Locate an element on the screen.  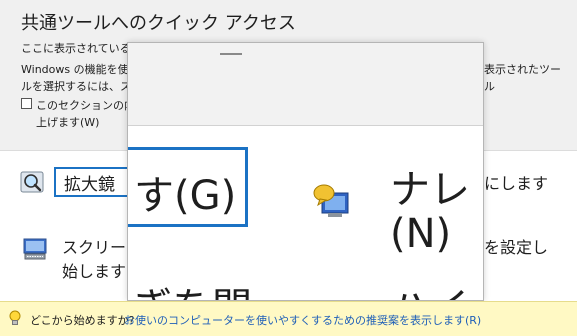
start-magnifier-link: 拡大鏡 is located at coordinates (89, 182).